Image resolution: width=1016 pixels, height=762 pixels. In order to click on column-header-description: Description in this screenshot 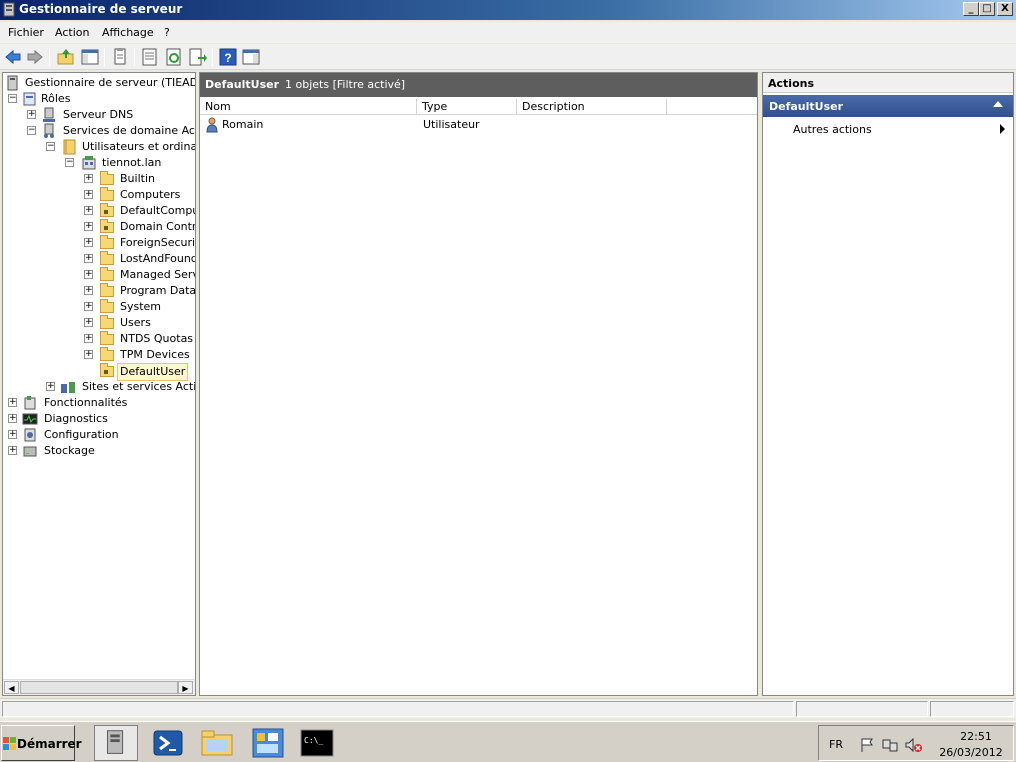, I will do `click(592, 107)`.